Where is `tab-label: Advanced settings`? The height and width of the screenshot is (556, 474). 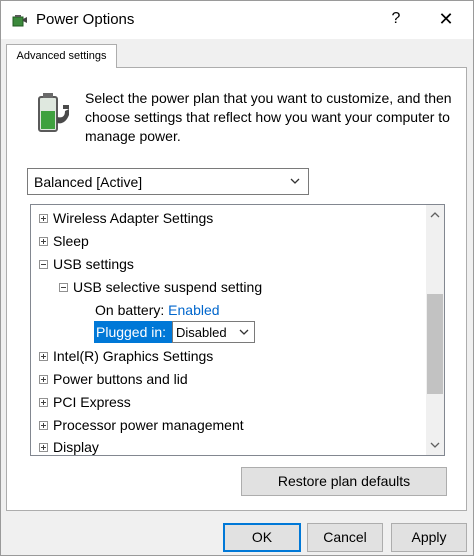 tab-label: Advanced settings is located at coordinates (61, 56).